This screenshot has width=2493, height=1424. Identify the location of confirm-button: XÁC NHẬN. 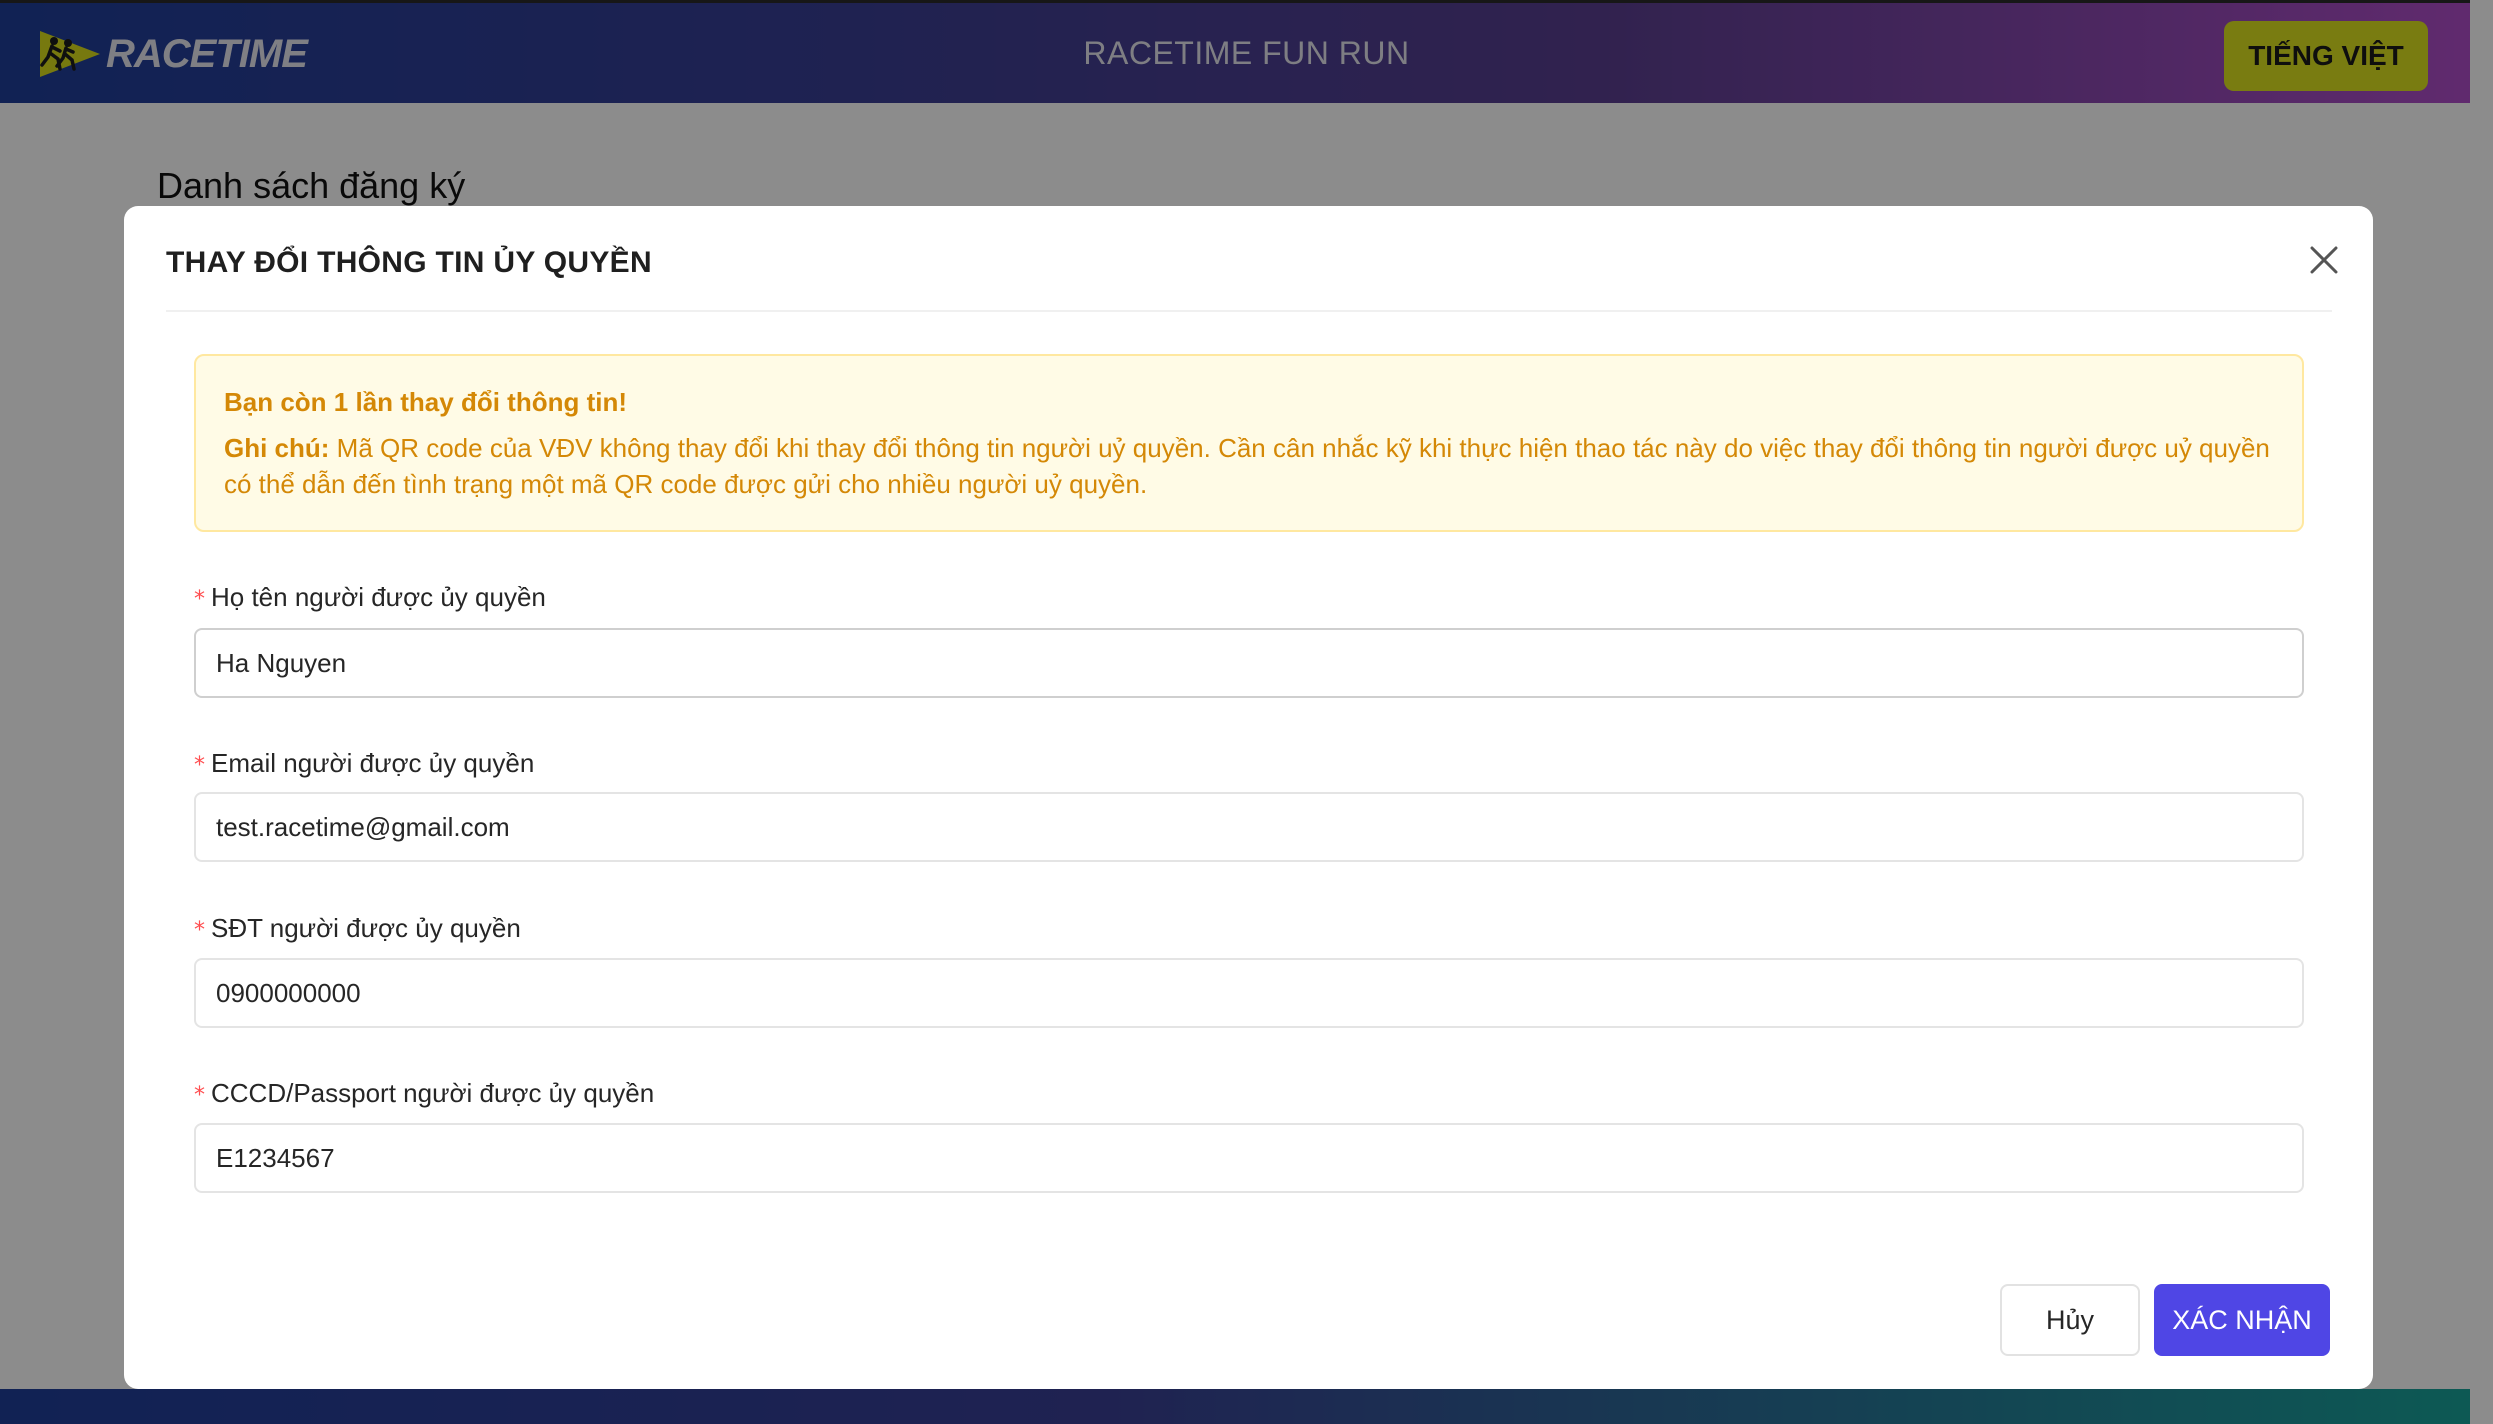
(2242, 1320).